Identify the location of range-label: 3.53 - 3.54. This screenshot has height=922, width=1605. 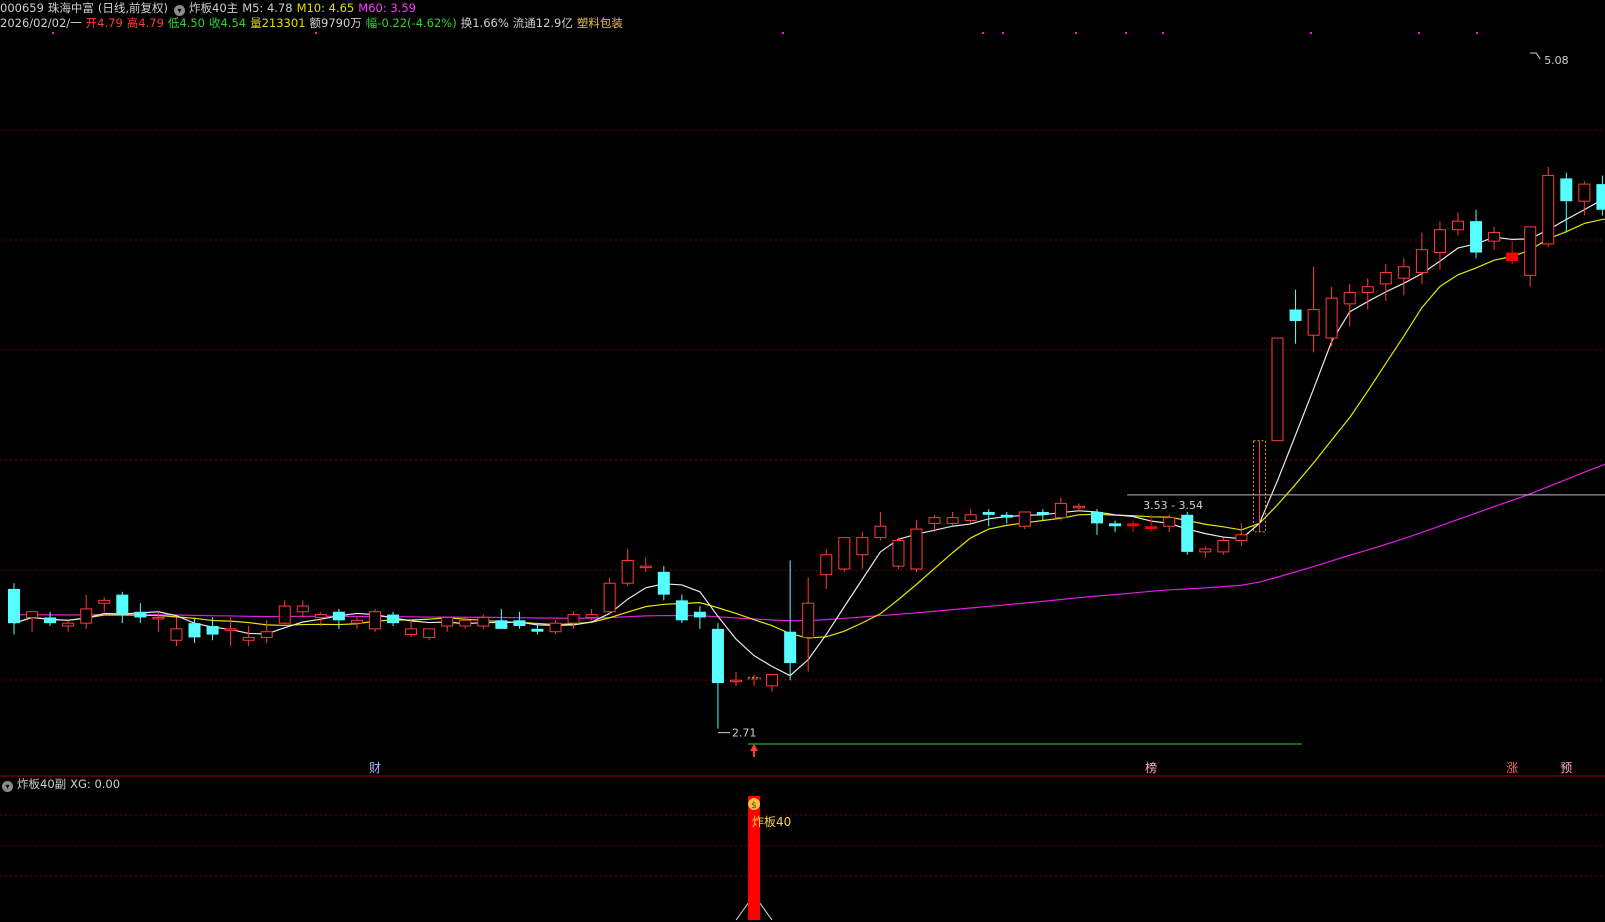
(1173, 505).